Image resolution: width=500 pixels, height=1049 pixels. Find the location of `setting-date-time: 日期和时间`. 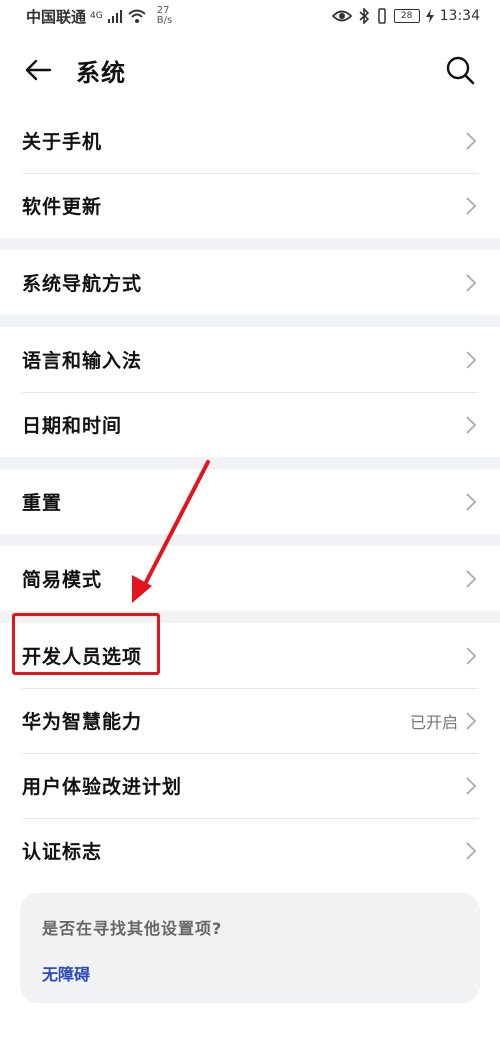

setting-date-time: 日期和时间 is located at coordinates (250, 424).